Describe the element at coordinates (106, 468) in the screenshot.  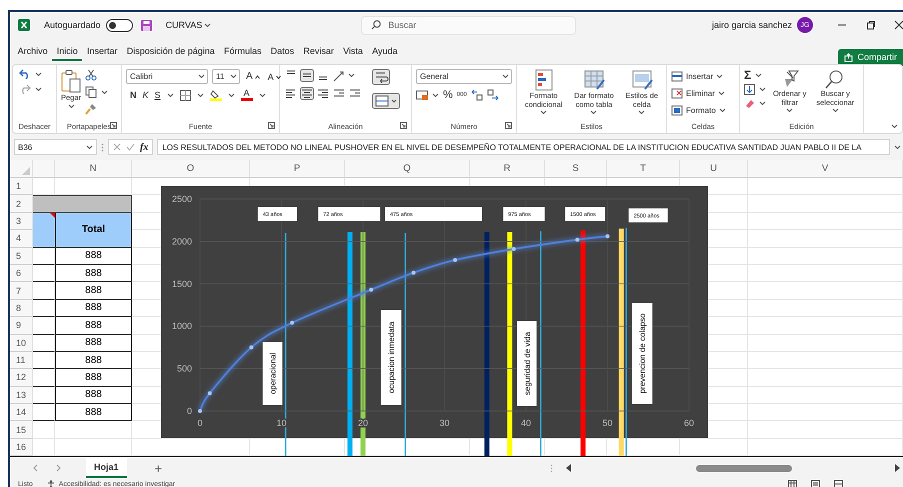
I see `sheet-tab: Hoja1` at that location.